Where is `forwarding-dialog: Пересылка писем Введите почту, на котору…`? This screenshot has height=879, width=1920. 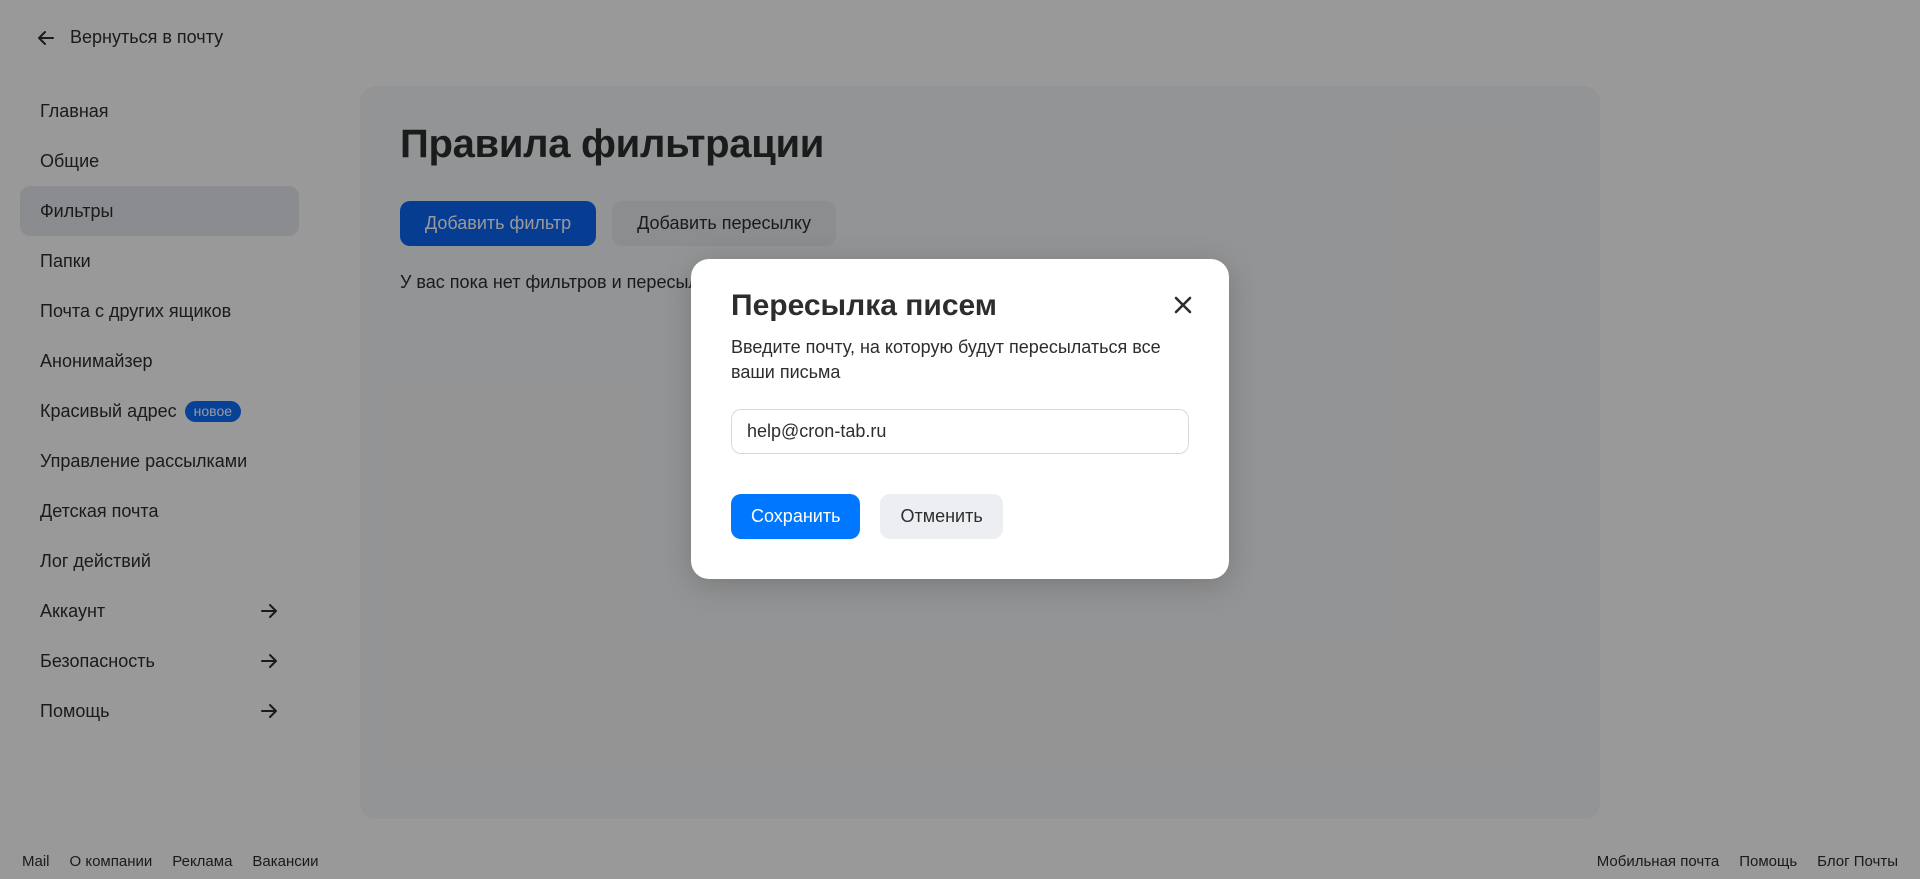
forwarding-dialog: Пересылка писем Введите почту, на котору… is located at coordinates (960, 419).